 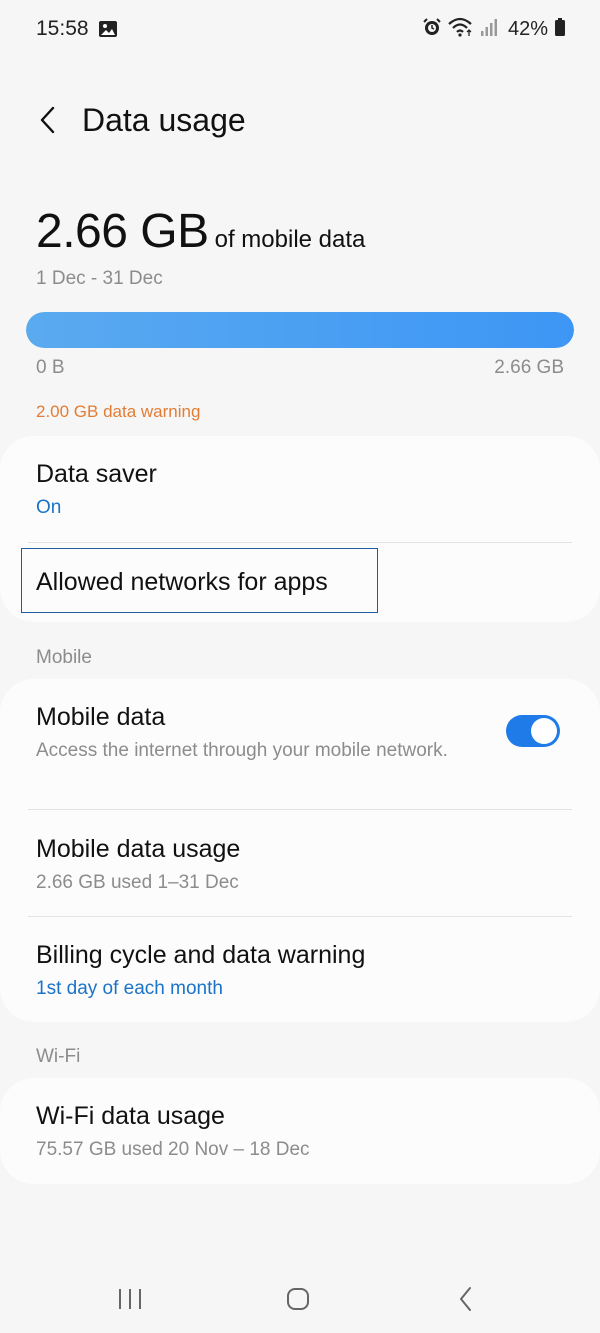 I want to click on data-saver-title: Data saver, so click(x=96, y=474).